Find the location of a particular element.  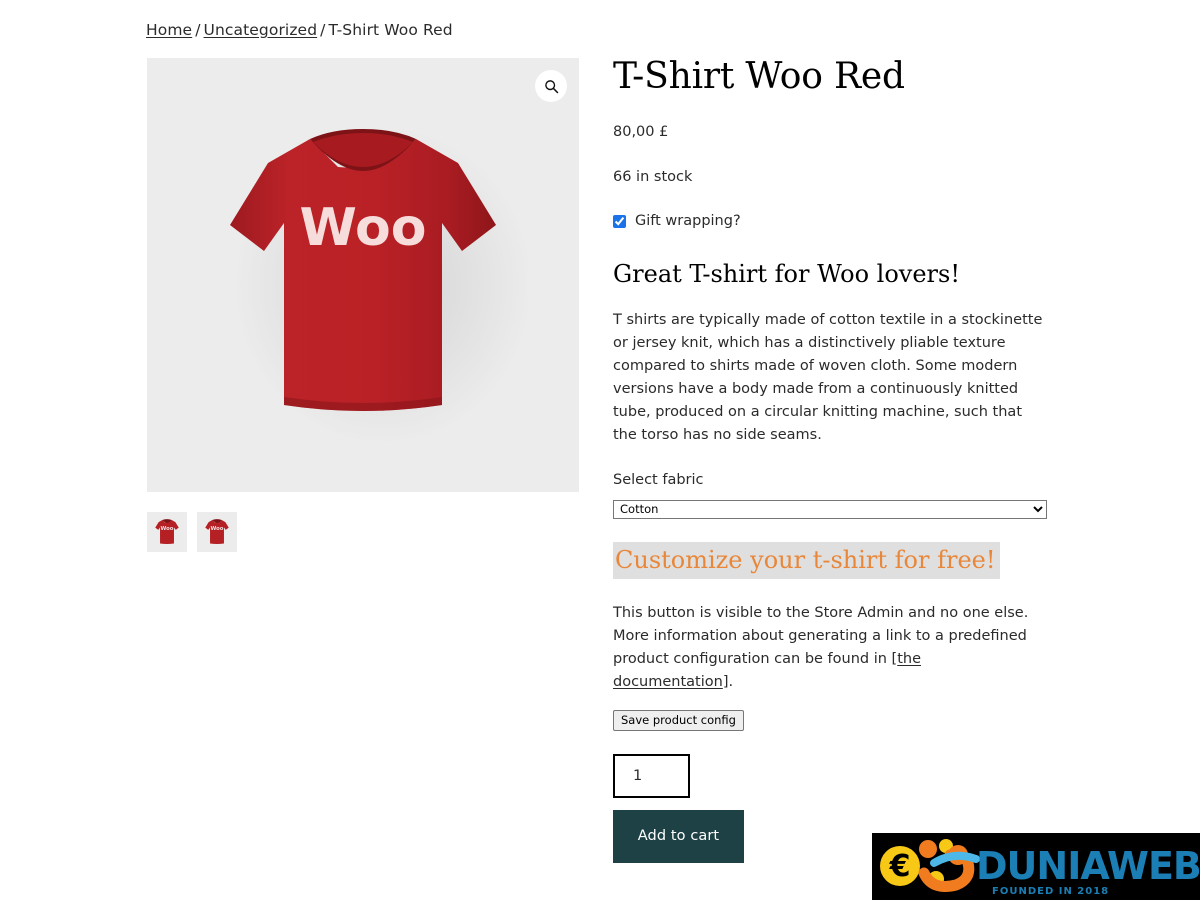

search-icon is located at coordinates (551, 86).